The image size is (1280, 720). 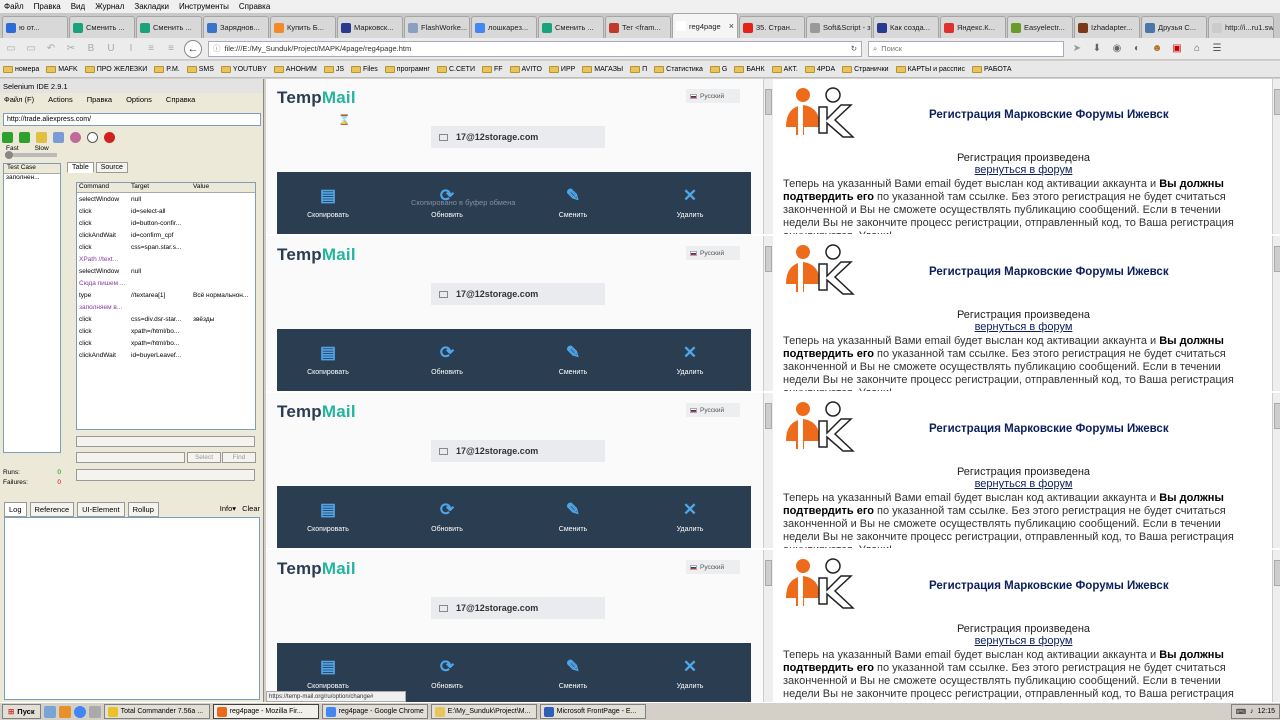 I want to click on back-to-forum-link: вернуться в форум, so click(x=1024, y=641).